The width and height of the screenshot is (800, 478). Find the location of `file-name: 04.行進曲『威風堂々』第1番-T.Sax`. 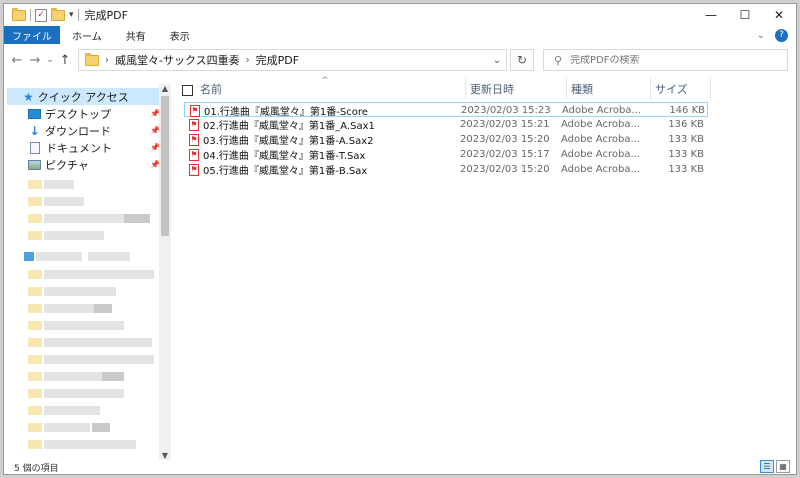

file-name: 04.行進曲『威風堂々』第1番-T.Sax is located at coordinates (284, 156).